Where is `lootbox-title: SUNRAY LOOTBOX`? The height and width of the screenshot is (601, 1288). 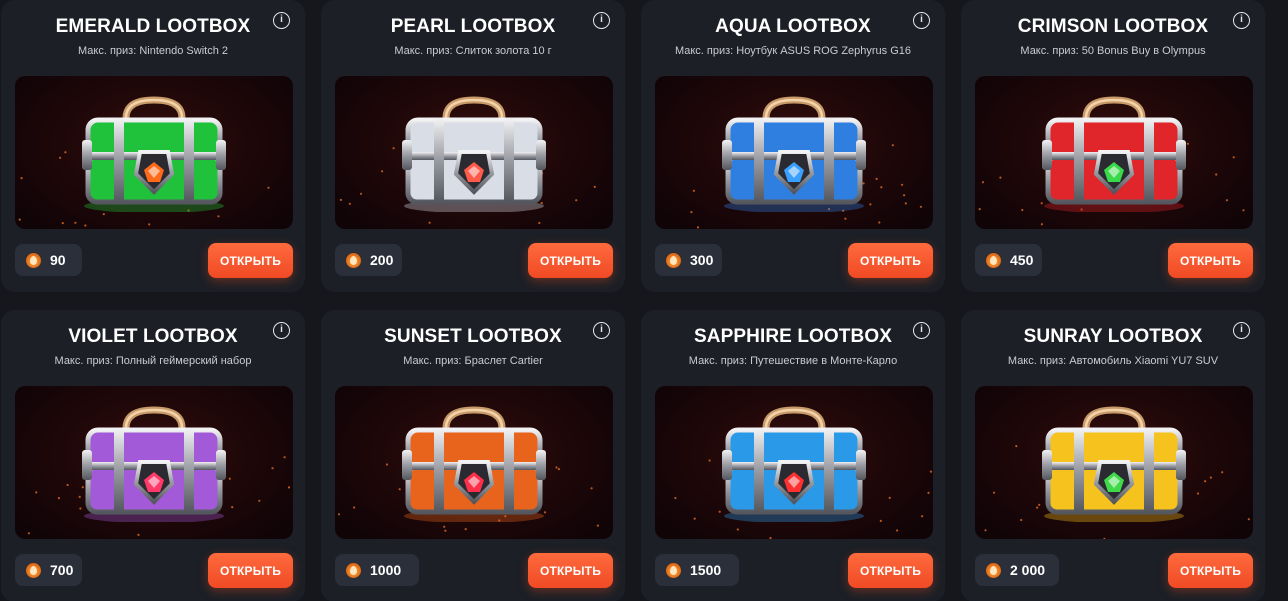 lootbox-title: SUNRAY LOOTBOX is located at coordinates (1113, 336).